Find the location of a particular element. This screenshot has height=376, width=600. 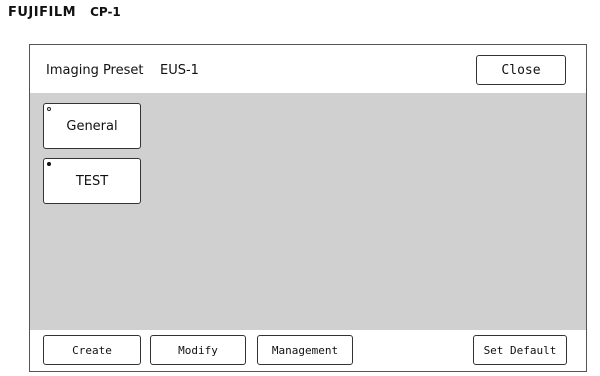

device-model: CP-1 is located at coordinates (105, 12).